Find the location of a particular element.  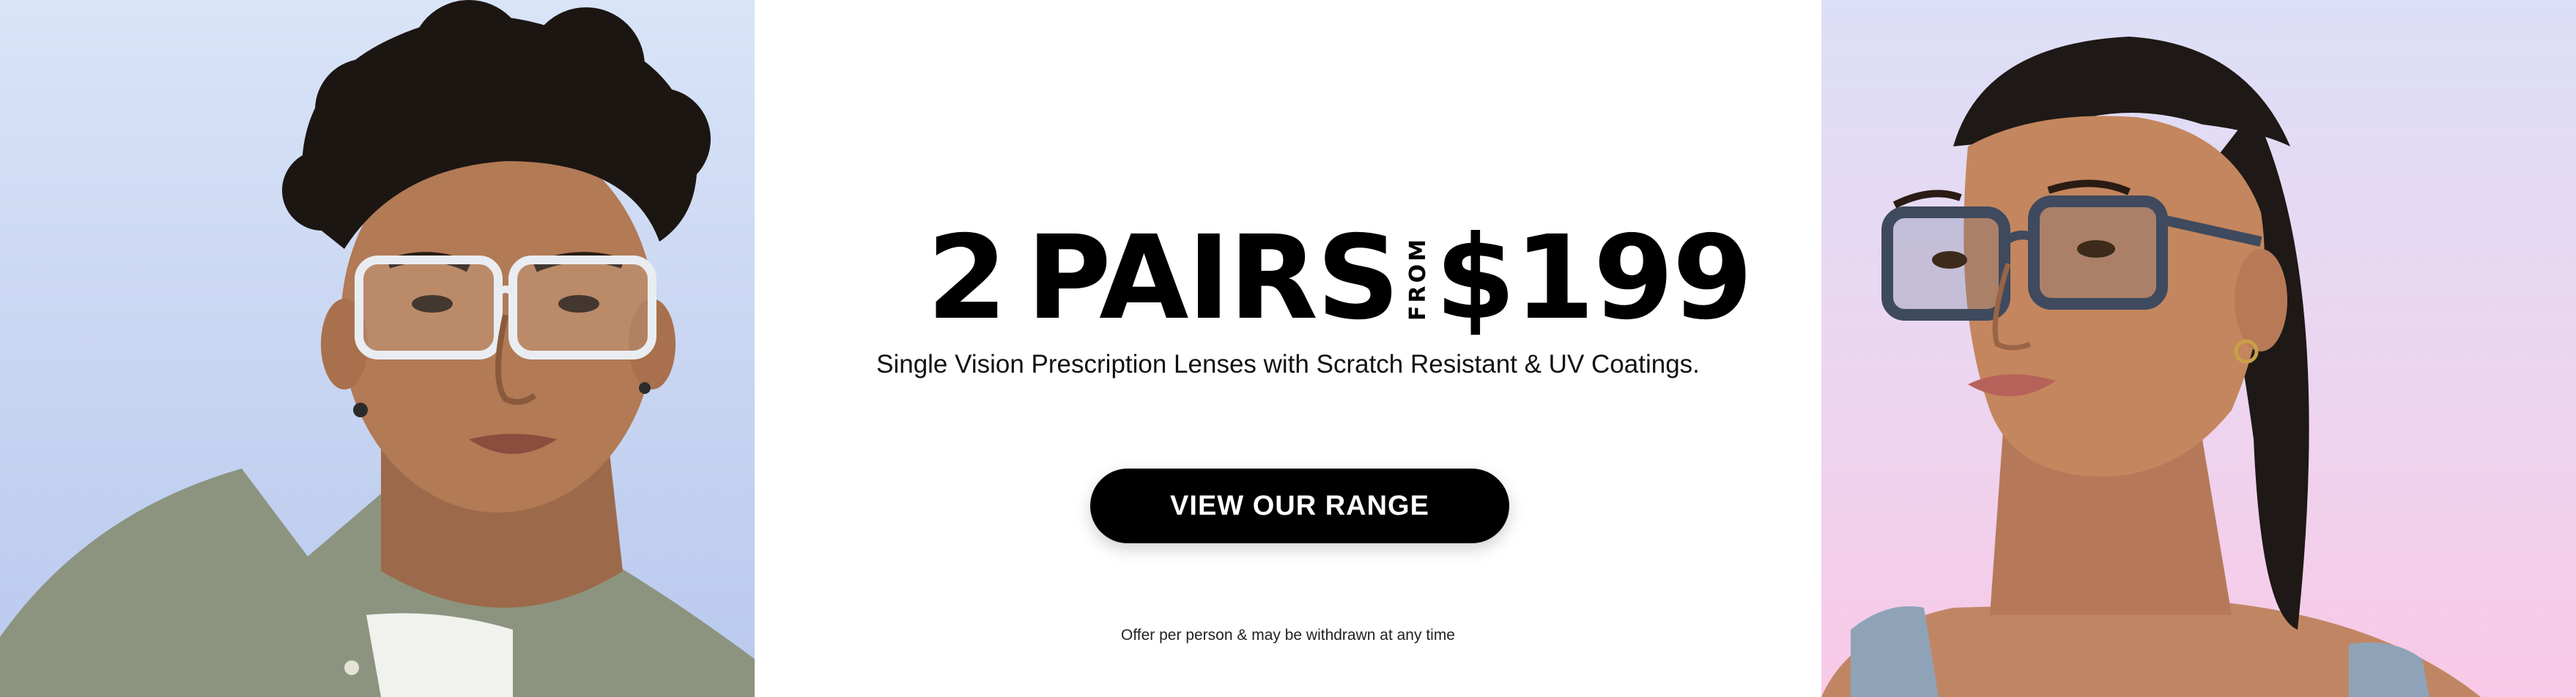

from-label: FROM is located at coordinates (1417, 278).